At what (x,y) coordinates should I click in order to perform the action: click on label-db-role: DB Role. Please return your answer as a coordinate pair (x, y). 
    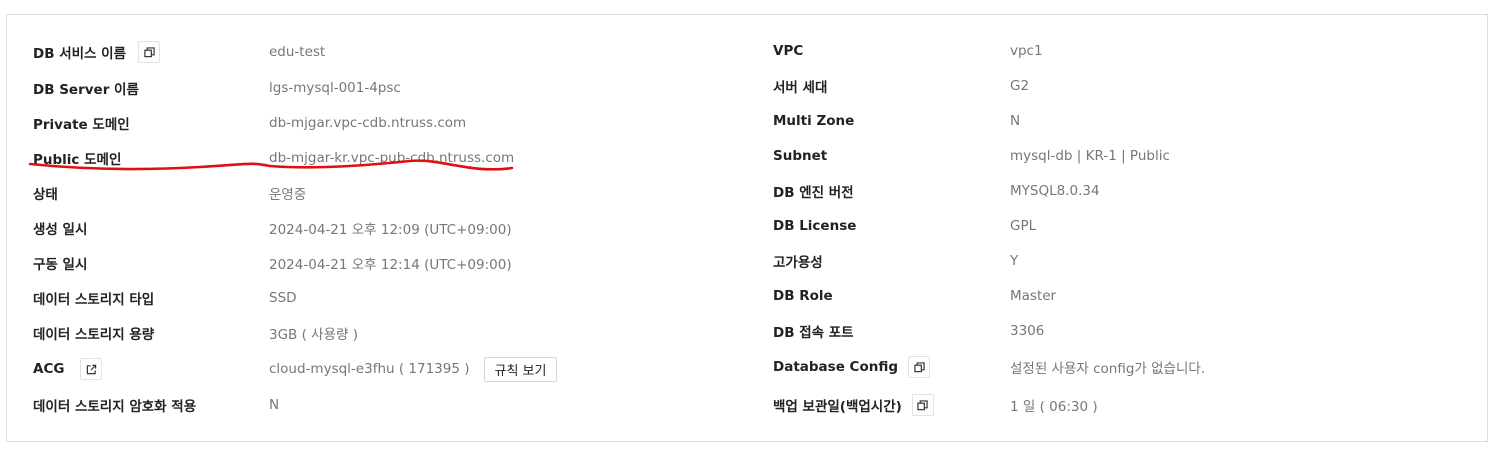
    Looking at the image, I should click on (803, 296).